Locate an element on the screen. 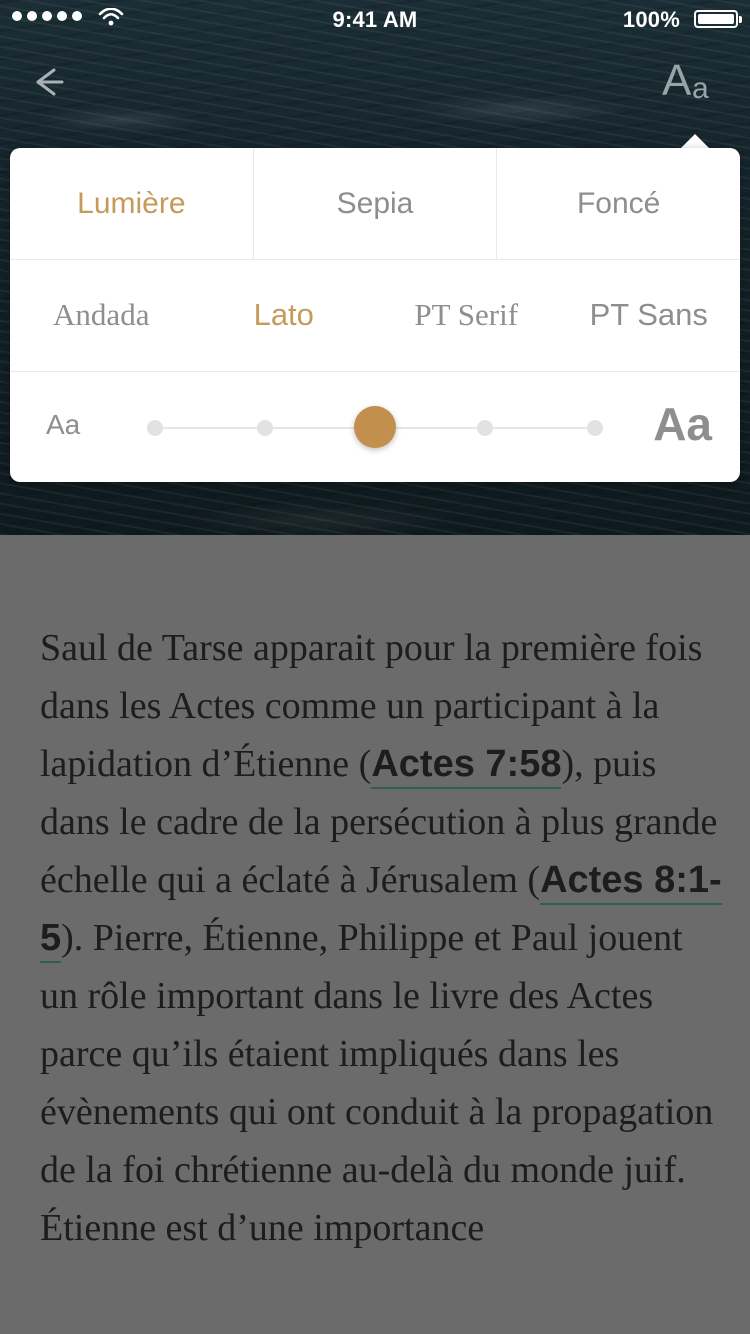 This screenshot has height=1334, width=750. bible-reference-link: Actes 7:58 is located at coordinates (466, 766).